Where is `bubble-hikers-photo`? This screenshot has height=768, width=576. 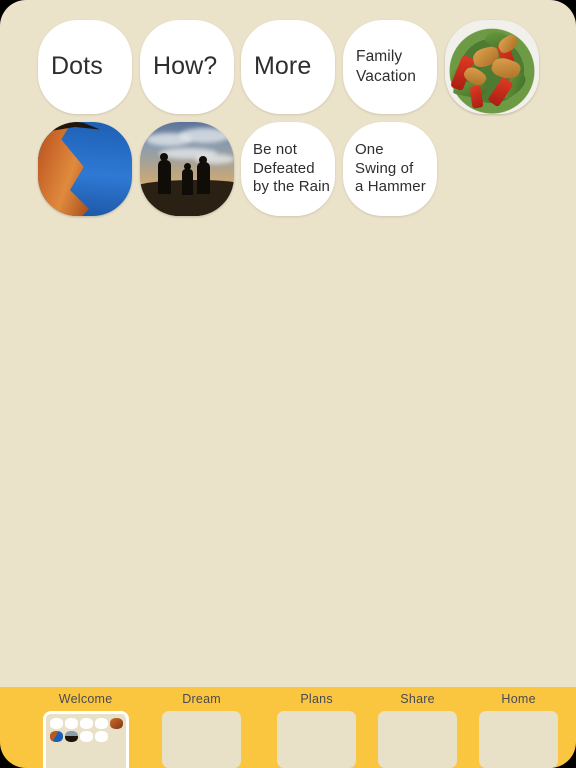
bubble-hikers-photo is located at coordinates (187, 169).